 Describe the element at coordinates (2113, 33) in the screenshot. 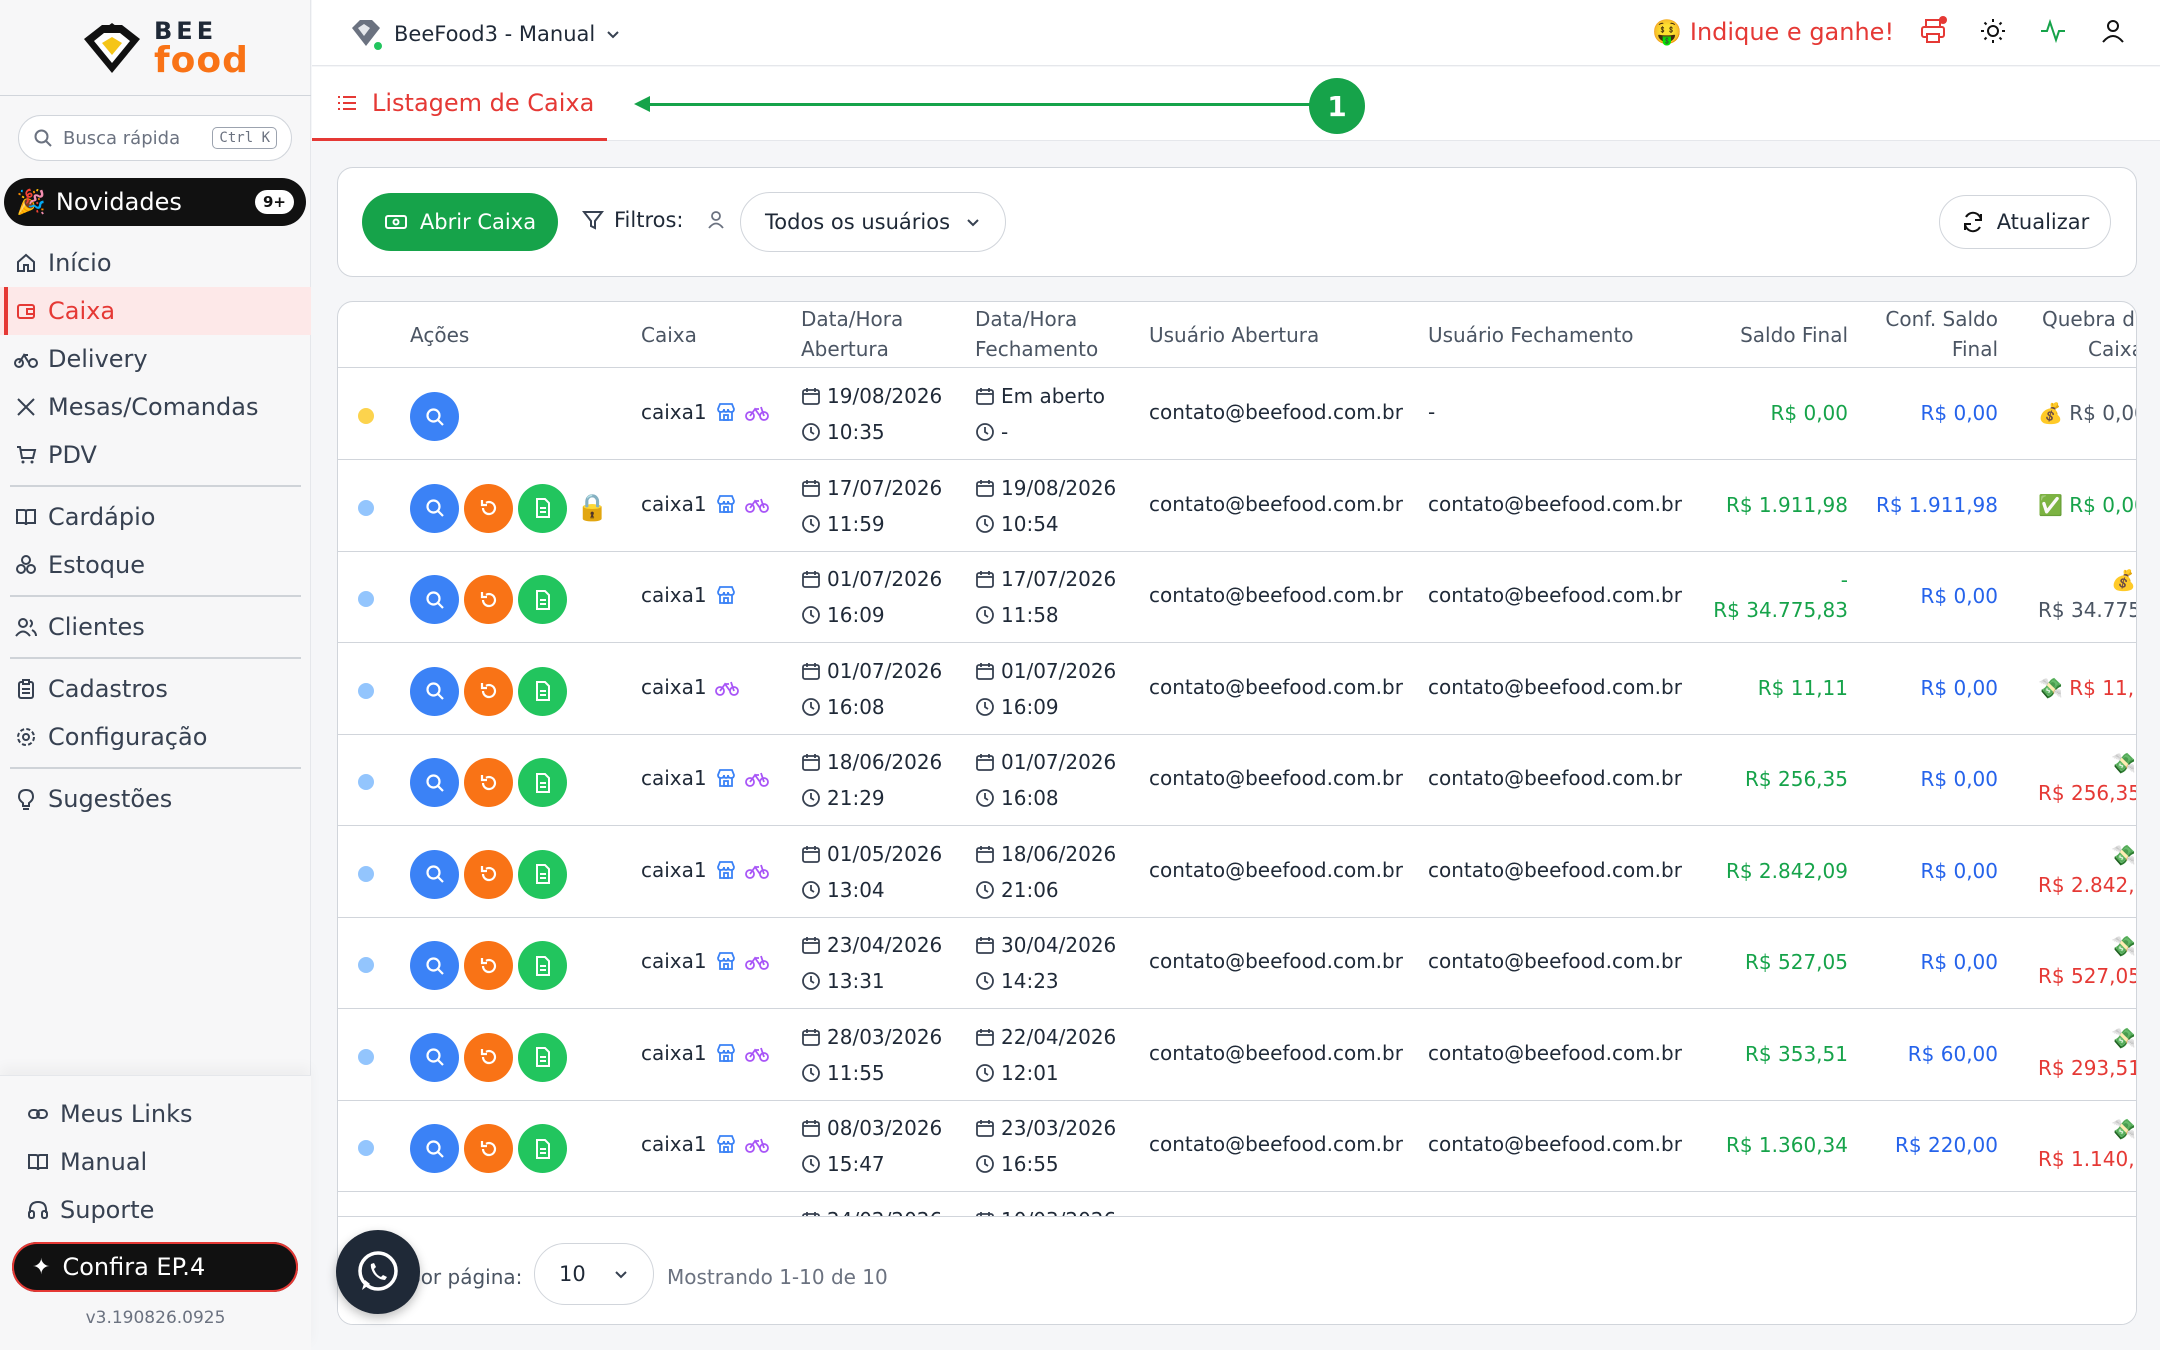

I see `user-icon` at that location.